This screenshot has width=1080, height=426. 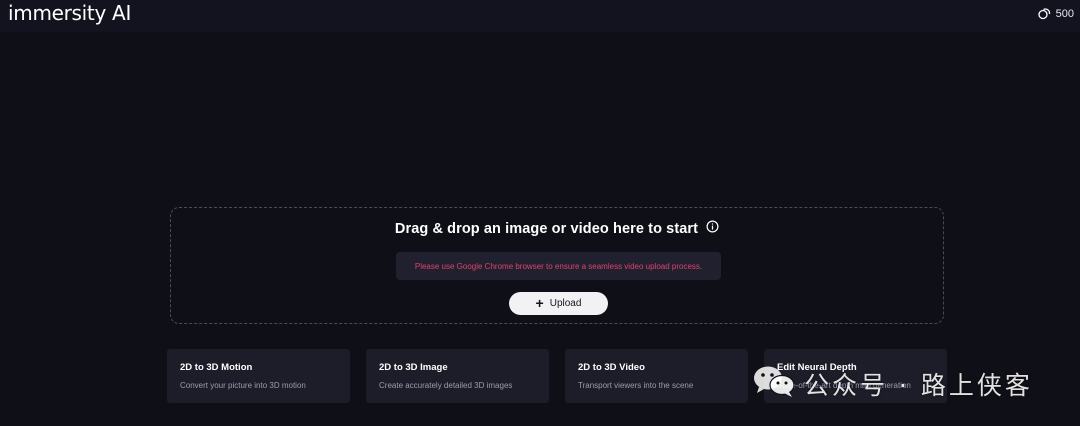 I want to click on card-title: Edit Neural Depth, so click(x=817, y=367).